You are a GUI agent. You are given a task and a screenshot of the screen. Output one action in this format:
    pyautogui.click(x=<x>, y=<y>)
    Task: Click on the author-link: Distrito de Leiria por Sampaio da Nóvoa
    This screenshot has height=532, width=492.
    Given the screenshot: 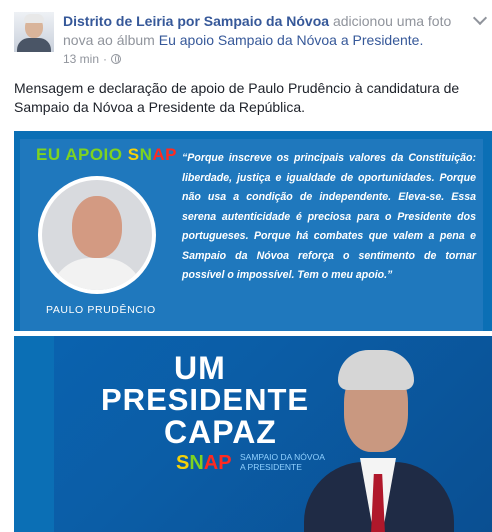 What is the action you would take?
    pyautogui.click(x=196, y=21)
    